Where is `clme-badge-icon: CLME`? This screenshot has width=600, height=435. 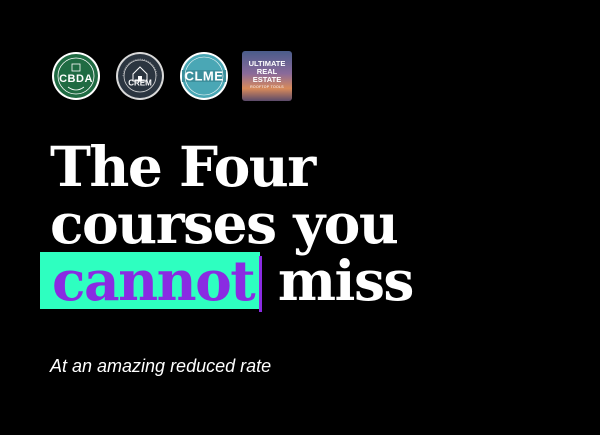
clme-badge-icon: CLME is located at coordinates (204, 76).